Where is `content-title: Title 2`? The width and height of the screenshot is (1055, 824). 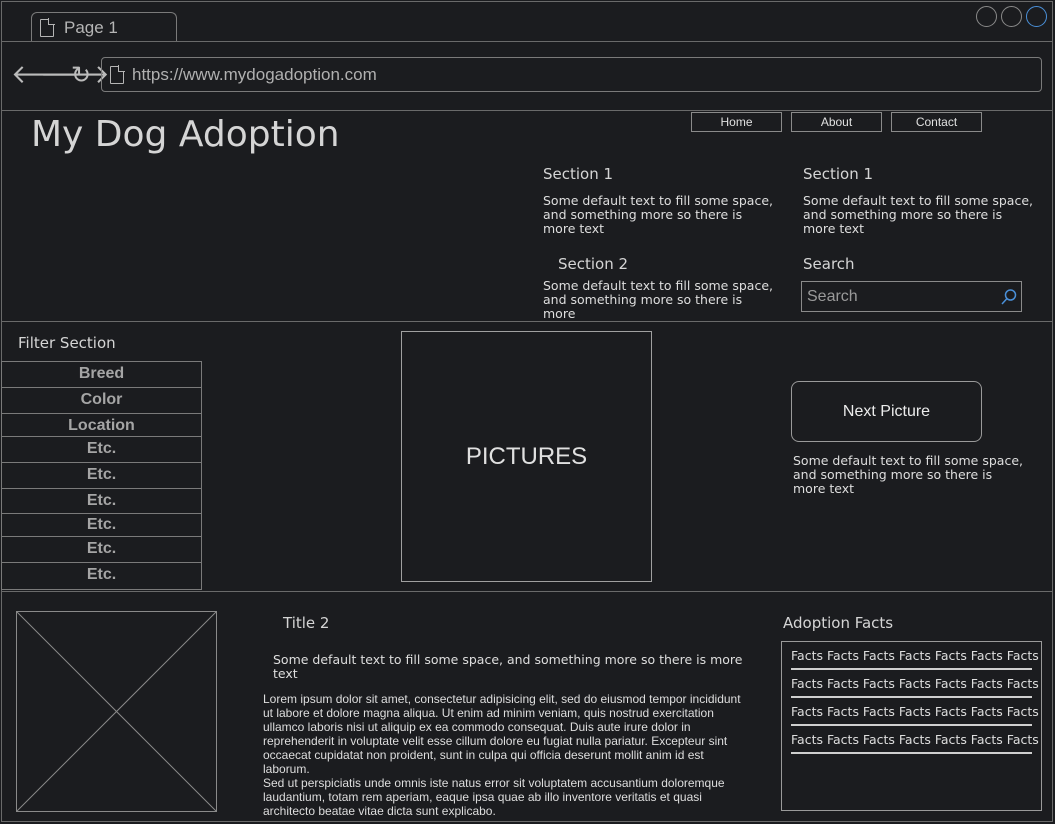 content-title: Title 2 is located at coordinates (306, 623).